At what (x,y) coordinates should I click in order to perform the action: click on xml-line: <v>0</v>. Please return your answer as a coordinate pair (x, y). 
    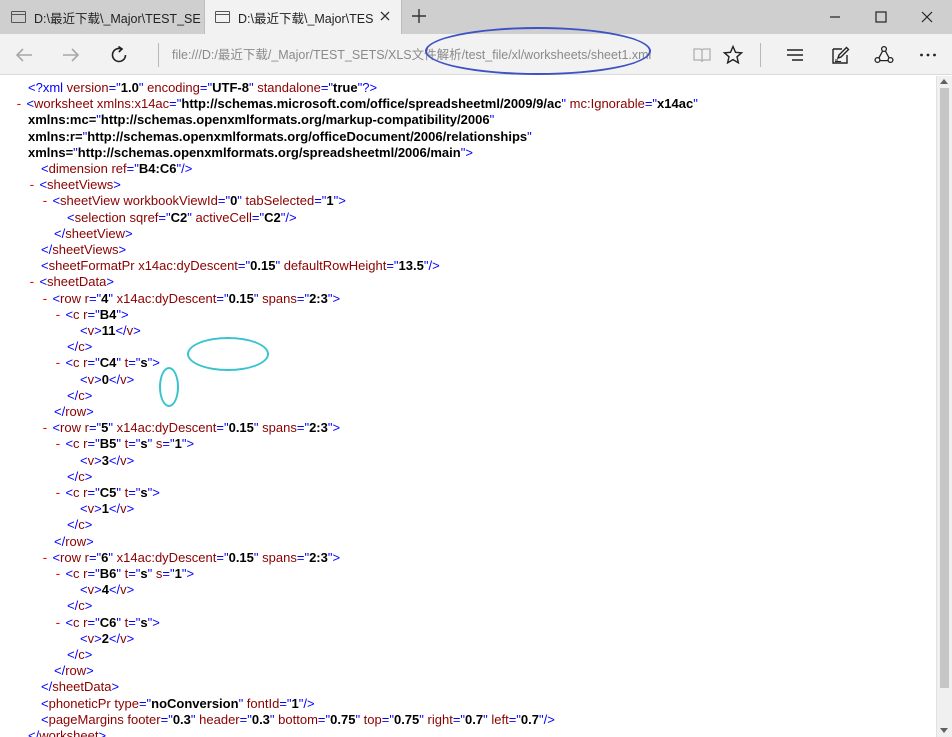
    Looking at the image, I should click on (107, 379).